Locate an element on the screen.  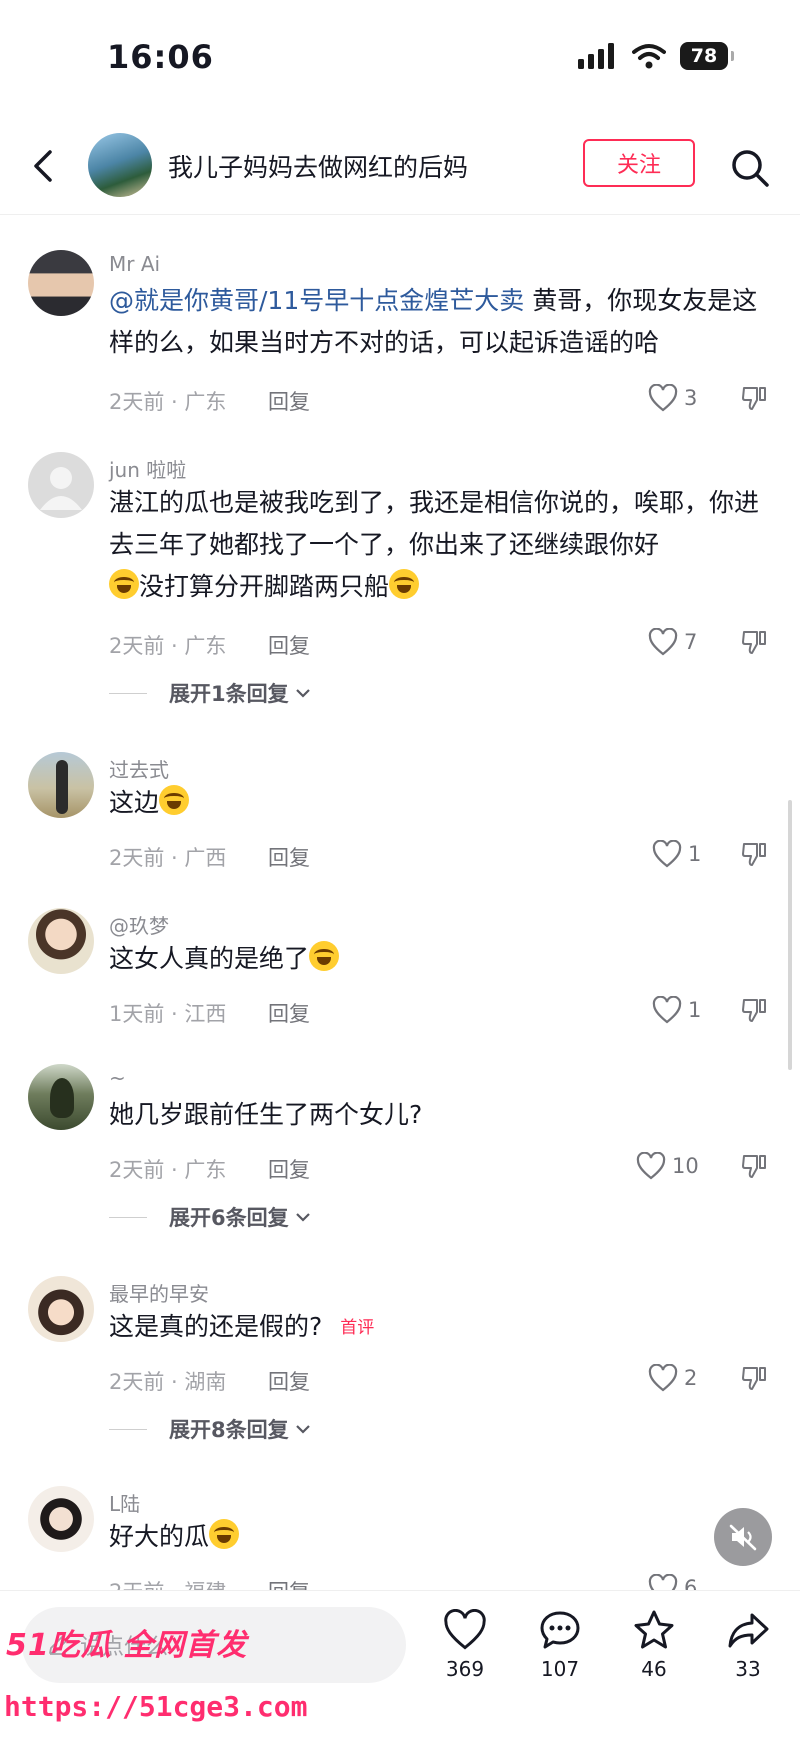
signal-icon is located at coordinates (596, 56).